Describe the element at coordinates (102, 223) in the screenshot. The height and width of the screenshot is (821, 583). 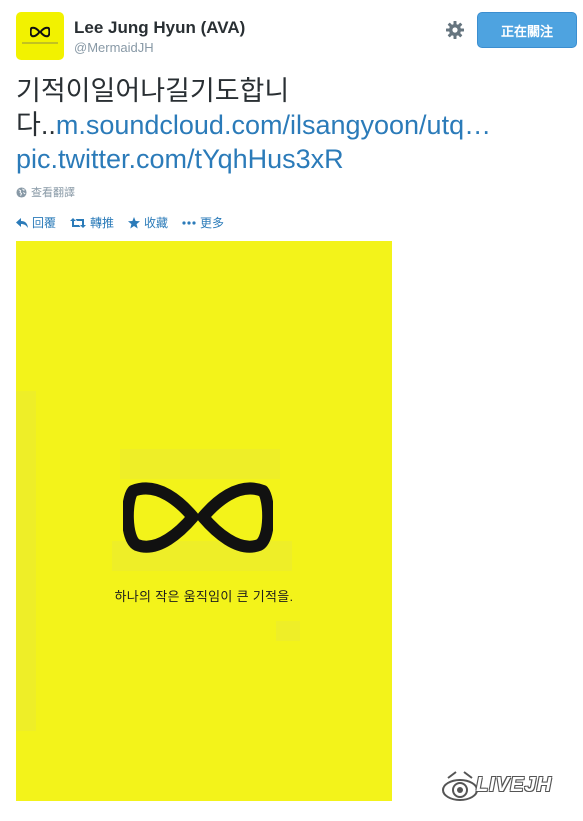
I see `retweet-label: 轉推` at that location.